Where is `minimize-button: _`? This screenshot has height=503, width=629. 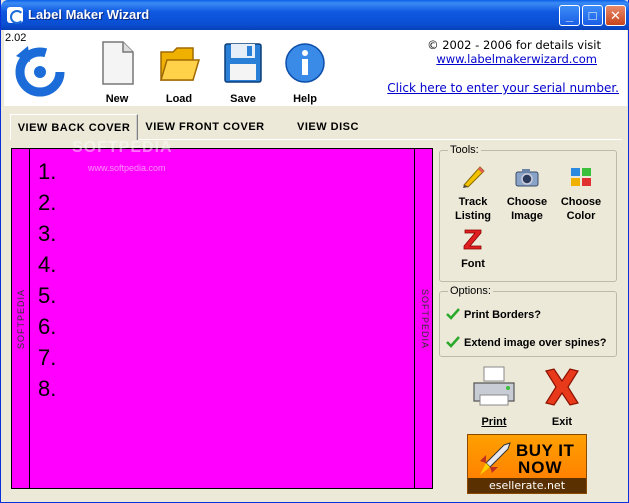
minimize-button: _ is located at coordinates (569, 15).